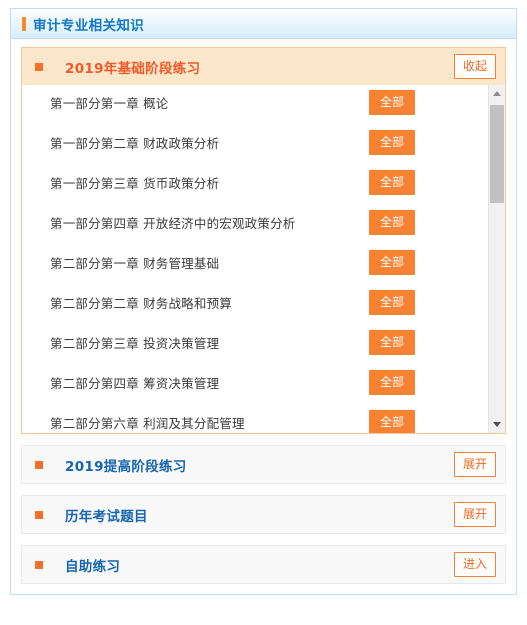 Image resolution: width=527 pixels, height=625 pixels. Describe the element at coordinates (135, 343) in the screenshot. I see `chapter-row-label: 第二部分第三章 投资决策管理` at that location.